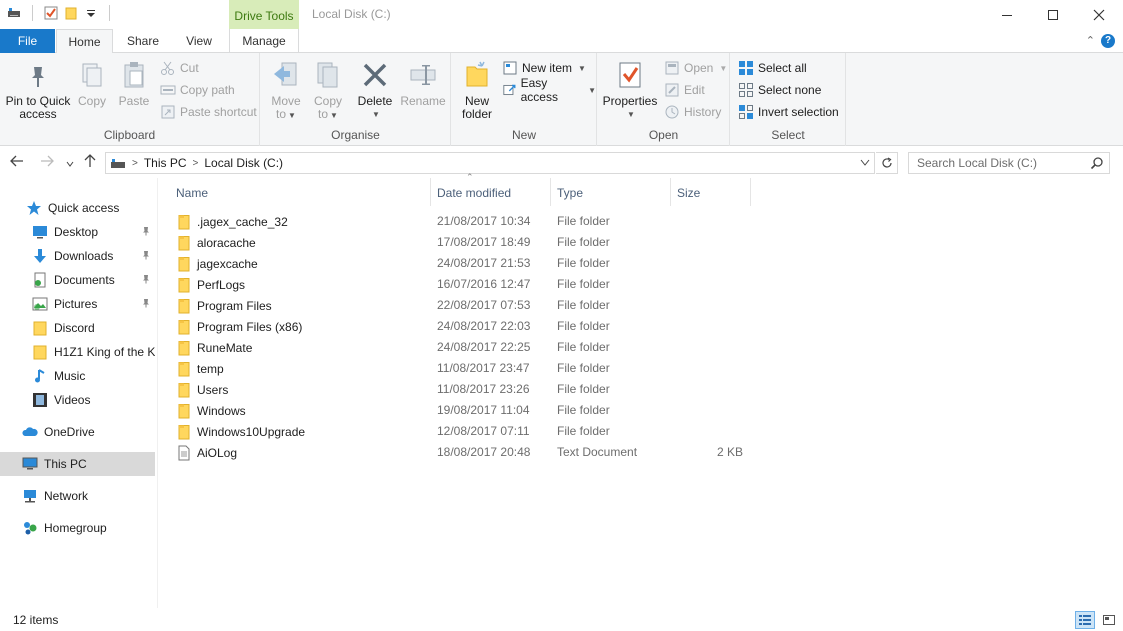 Image resolution: width=1123 pixels, height=631 pixels. Describe the element at coordinates (14, 13) in the screenshot. I see `drive-icon` at that location.